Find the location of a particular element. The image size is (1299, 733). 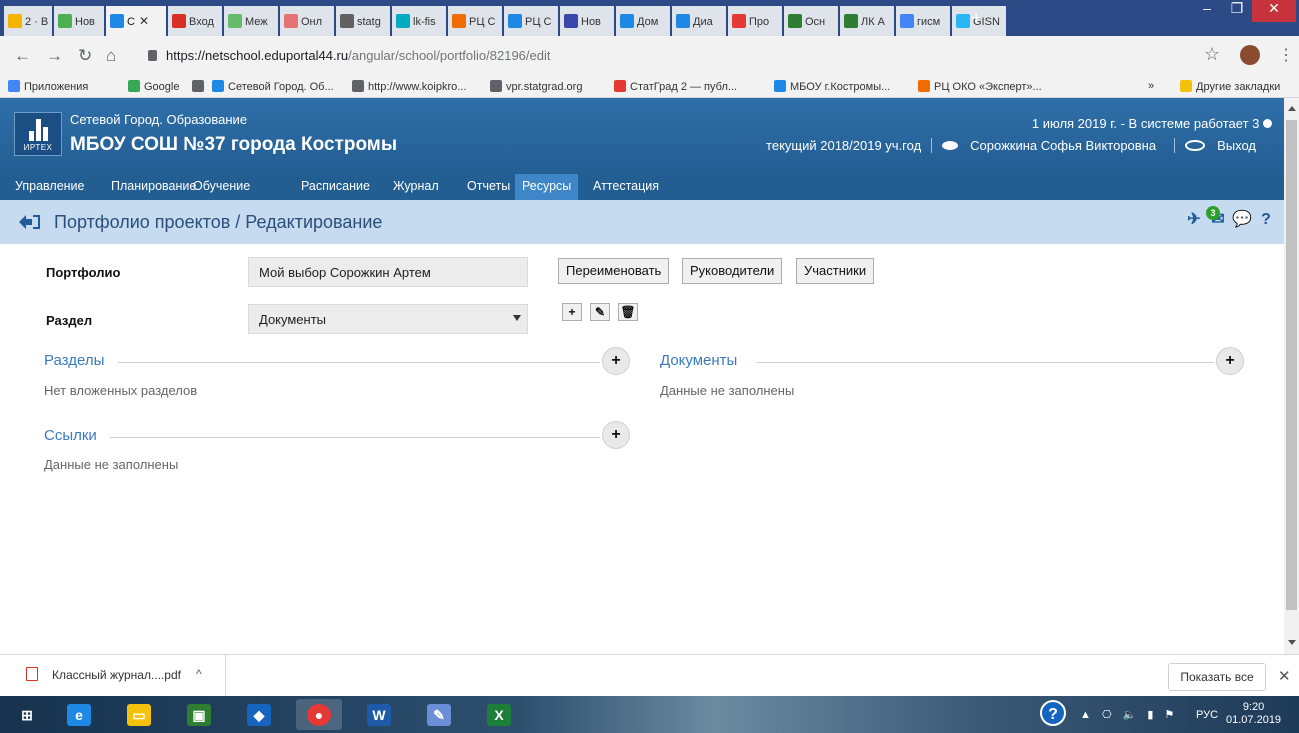

menu-item: Управление is located at coordinates (50, 187).